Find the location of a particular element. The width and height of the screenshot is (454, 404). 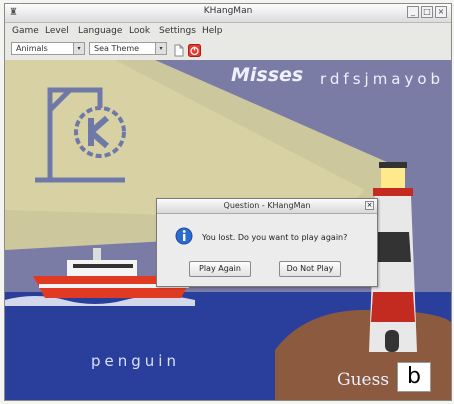

minimize-icon: _ is located at coordinates (413, 11).